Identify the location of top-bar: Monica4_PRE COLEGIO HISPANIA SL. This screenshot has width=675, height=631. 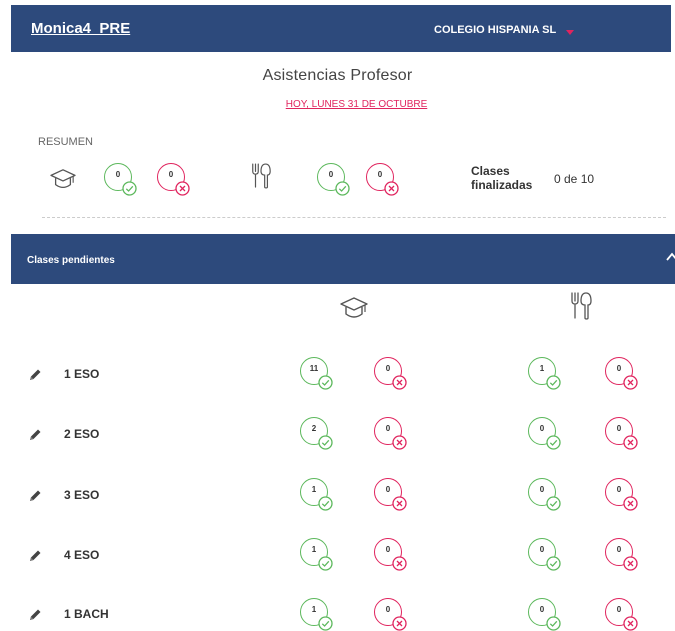
(341, 28).